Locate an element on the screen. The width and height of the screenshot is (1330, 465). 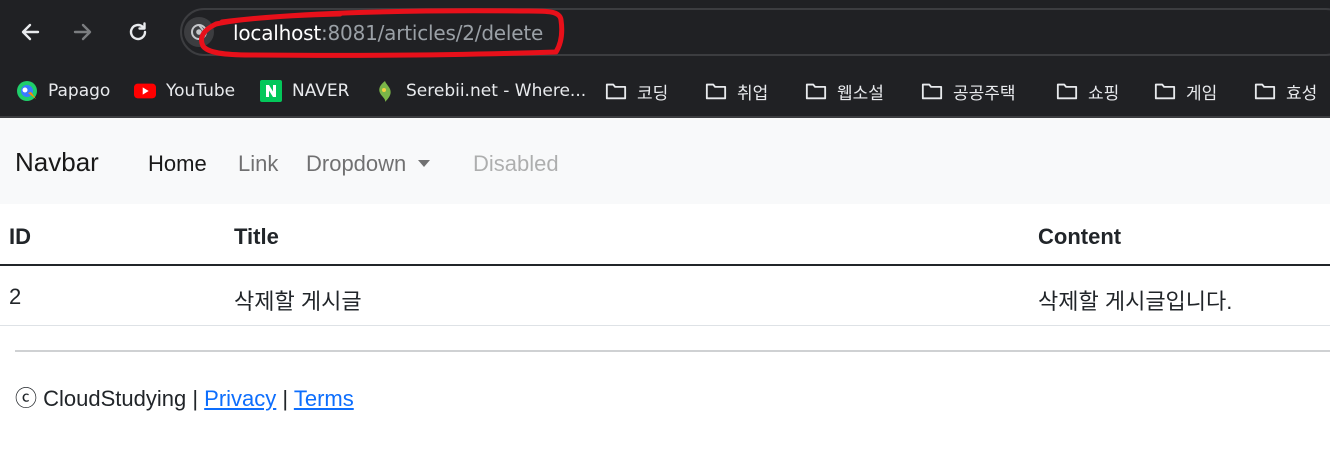
nav-link-link: Link is located at coordinates (258, 164).